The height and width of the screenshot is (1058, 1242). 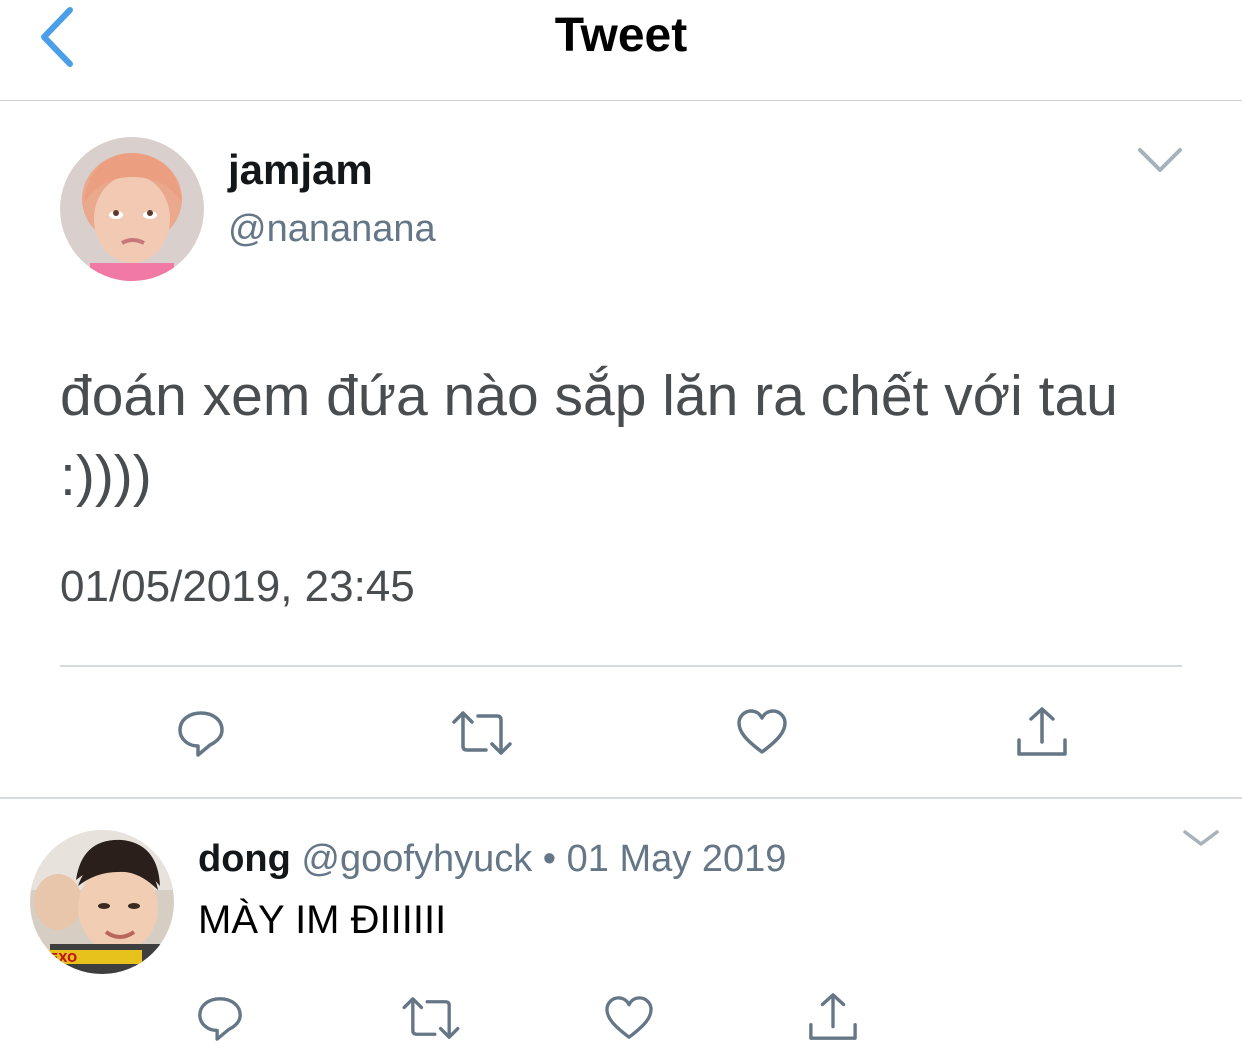 What do you see at coordinates (621, 666) in the screenshot?
I see `divider` at bounding box center [621, 666].